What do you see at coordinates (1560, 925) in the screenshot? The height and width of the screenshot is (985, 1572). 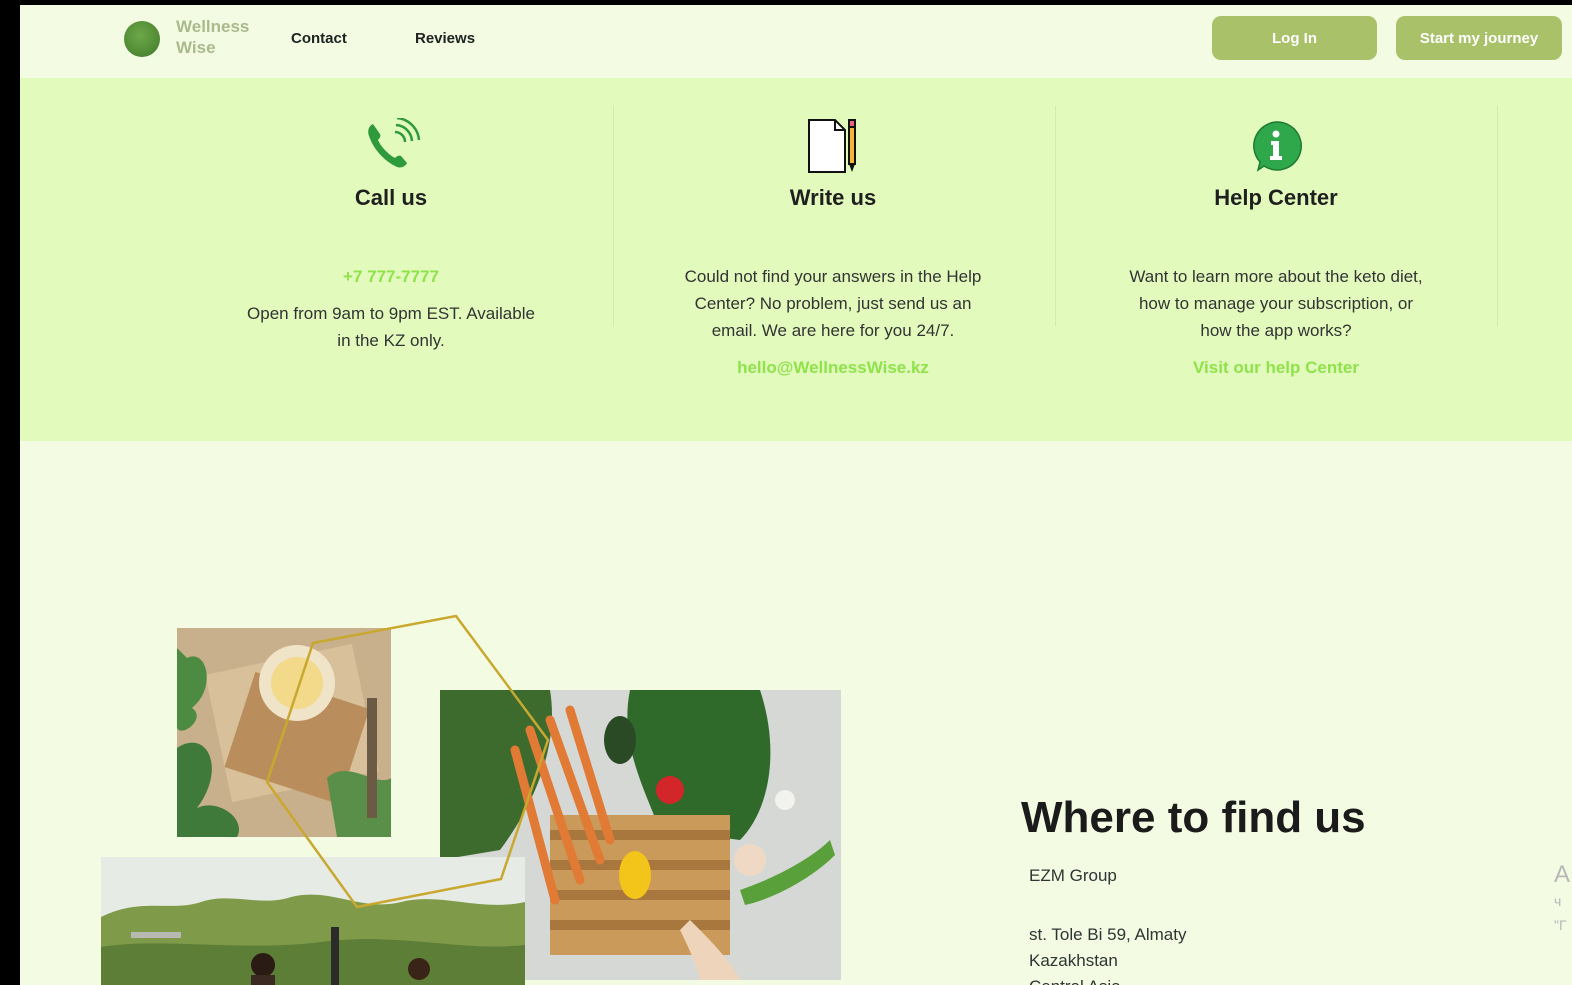 I see `edge-text-fragment: "Г` at bounding box center [1560, 925].